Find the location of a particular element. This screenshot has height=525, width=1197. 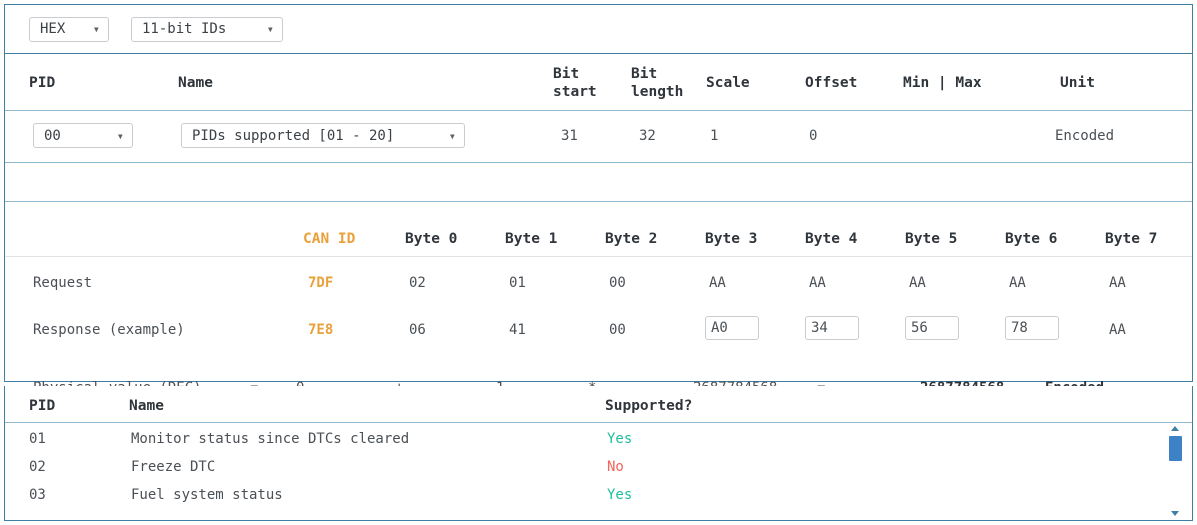

pid-name-select: PIDs supported [01 - 20] ▾ is located at coordinates (323, 135).